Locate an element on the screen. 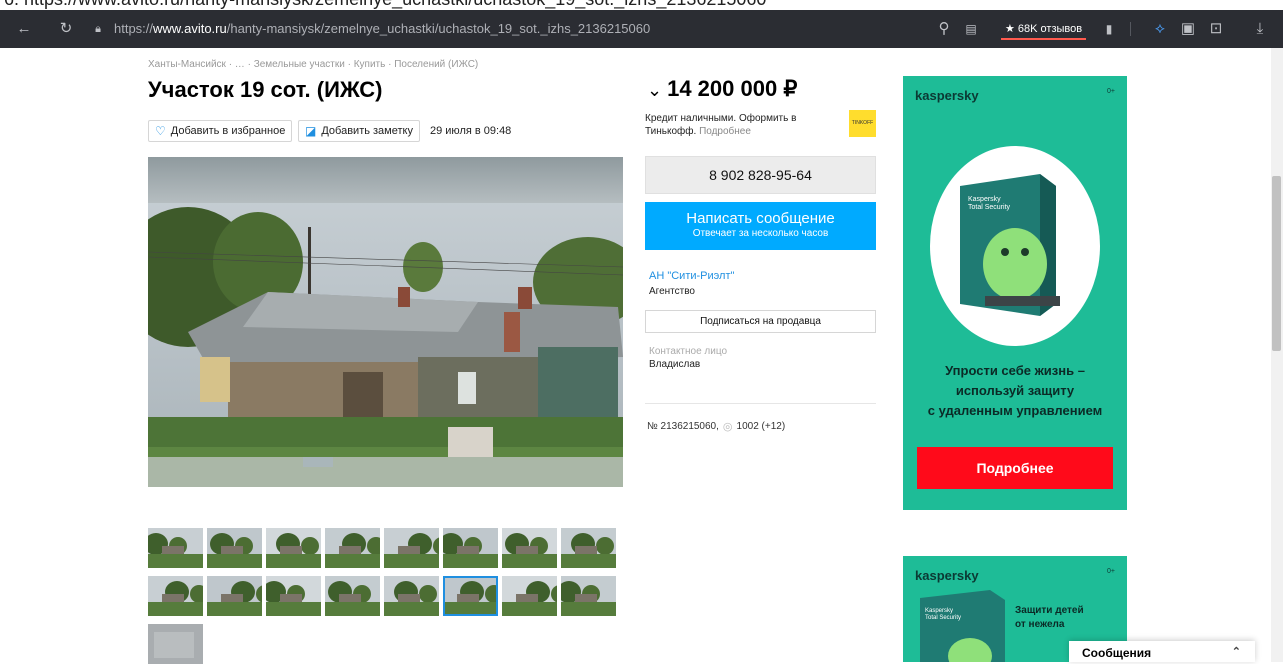 This screenshot has height=664, width=1283. add-favorite-label: Добавить в избранное is located at coordinates (228, 131).